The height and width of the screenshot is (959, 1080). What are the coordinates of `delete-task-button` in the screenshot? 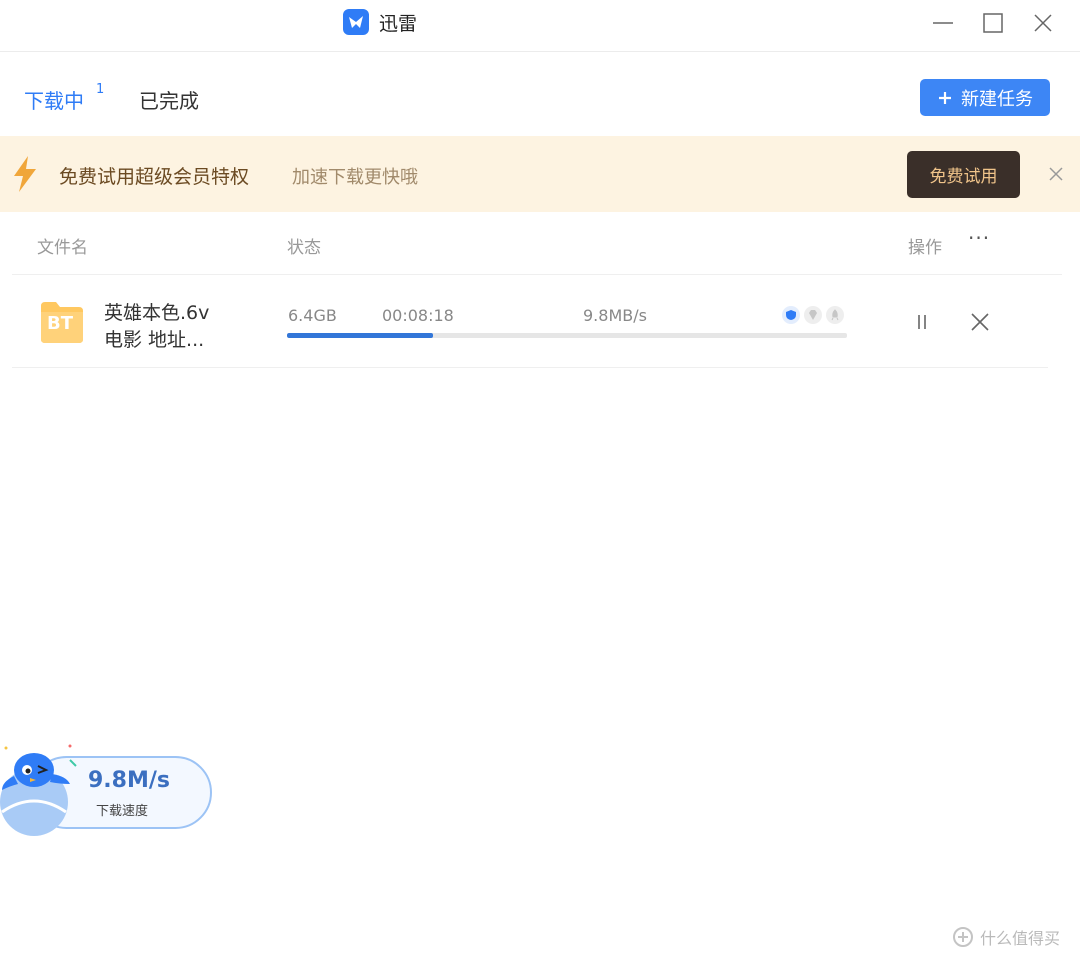 It's located at (980, 322).